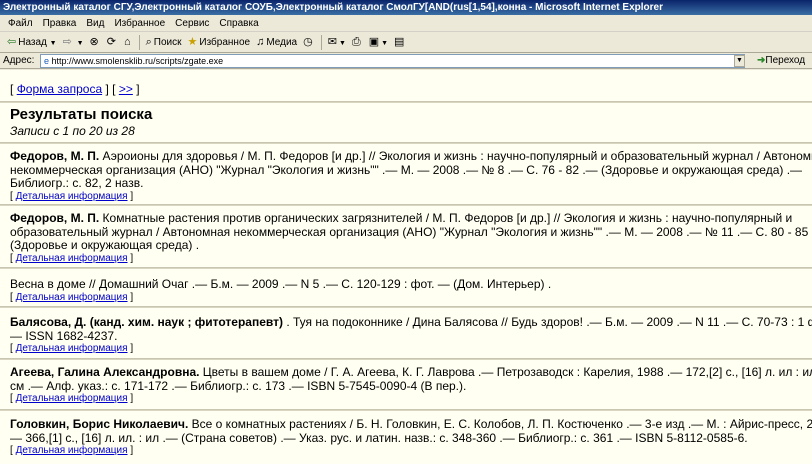 The image size is (812, 464). Describe the element at coordinates (374, 42) in the screenshot. I see `edit-icon: ▣` at that location.